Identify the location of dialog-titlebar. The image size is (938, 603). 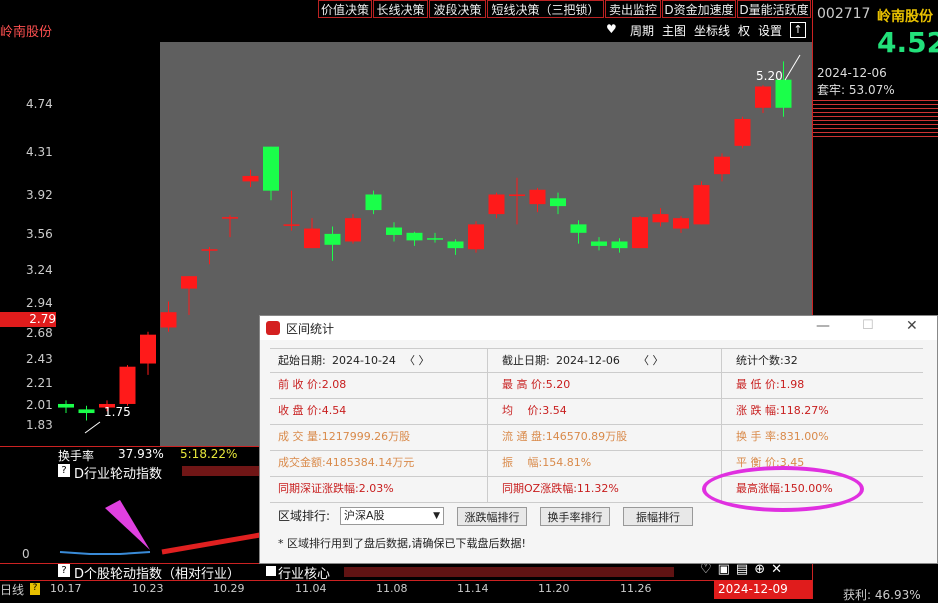
(598, 328).